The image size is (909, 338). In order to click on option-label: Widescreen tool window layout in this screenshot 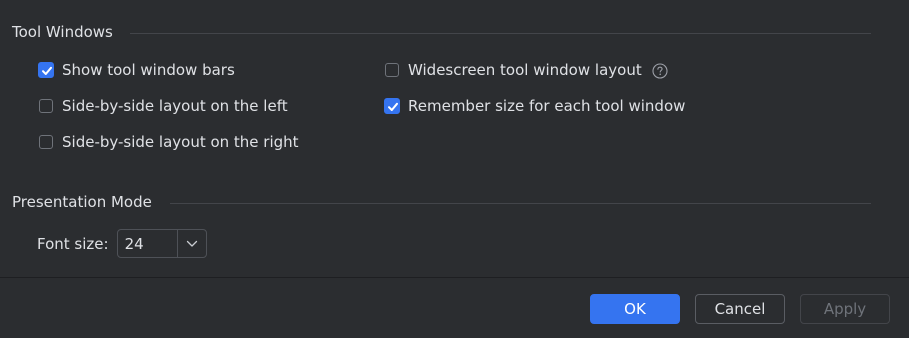, I will do `click(525, 70)`.